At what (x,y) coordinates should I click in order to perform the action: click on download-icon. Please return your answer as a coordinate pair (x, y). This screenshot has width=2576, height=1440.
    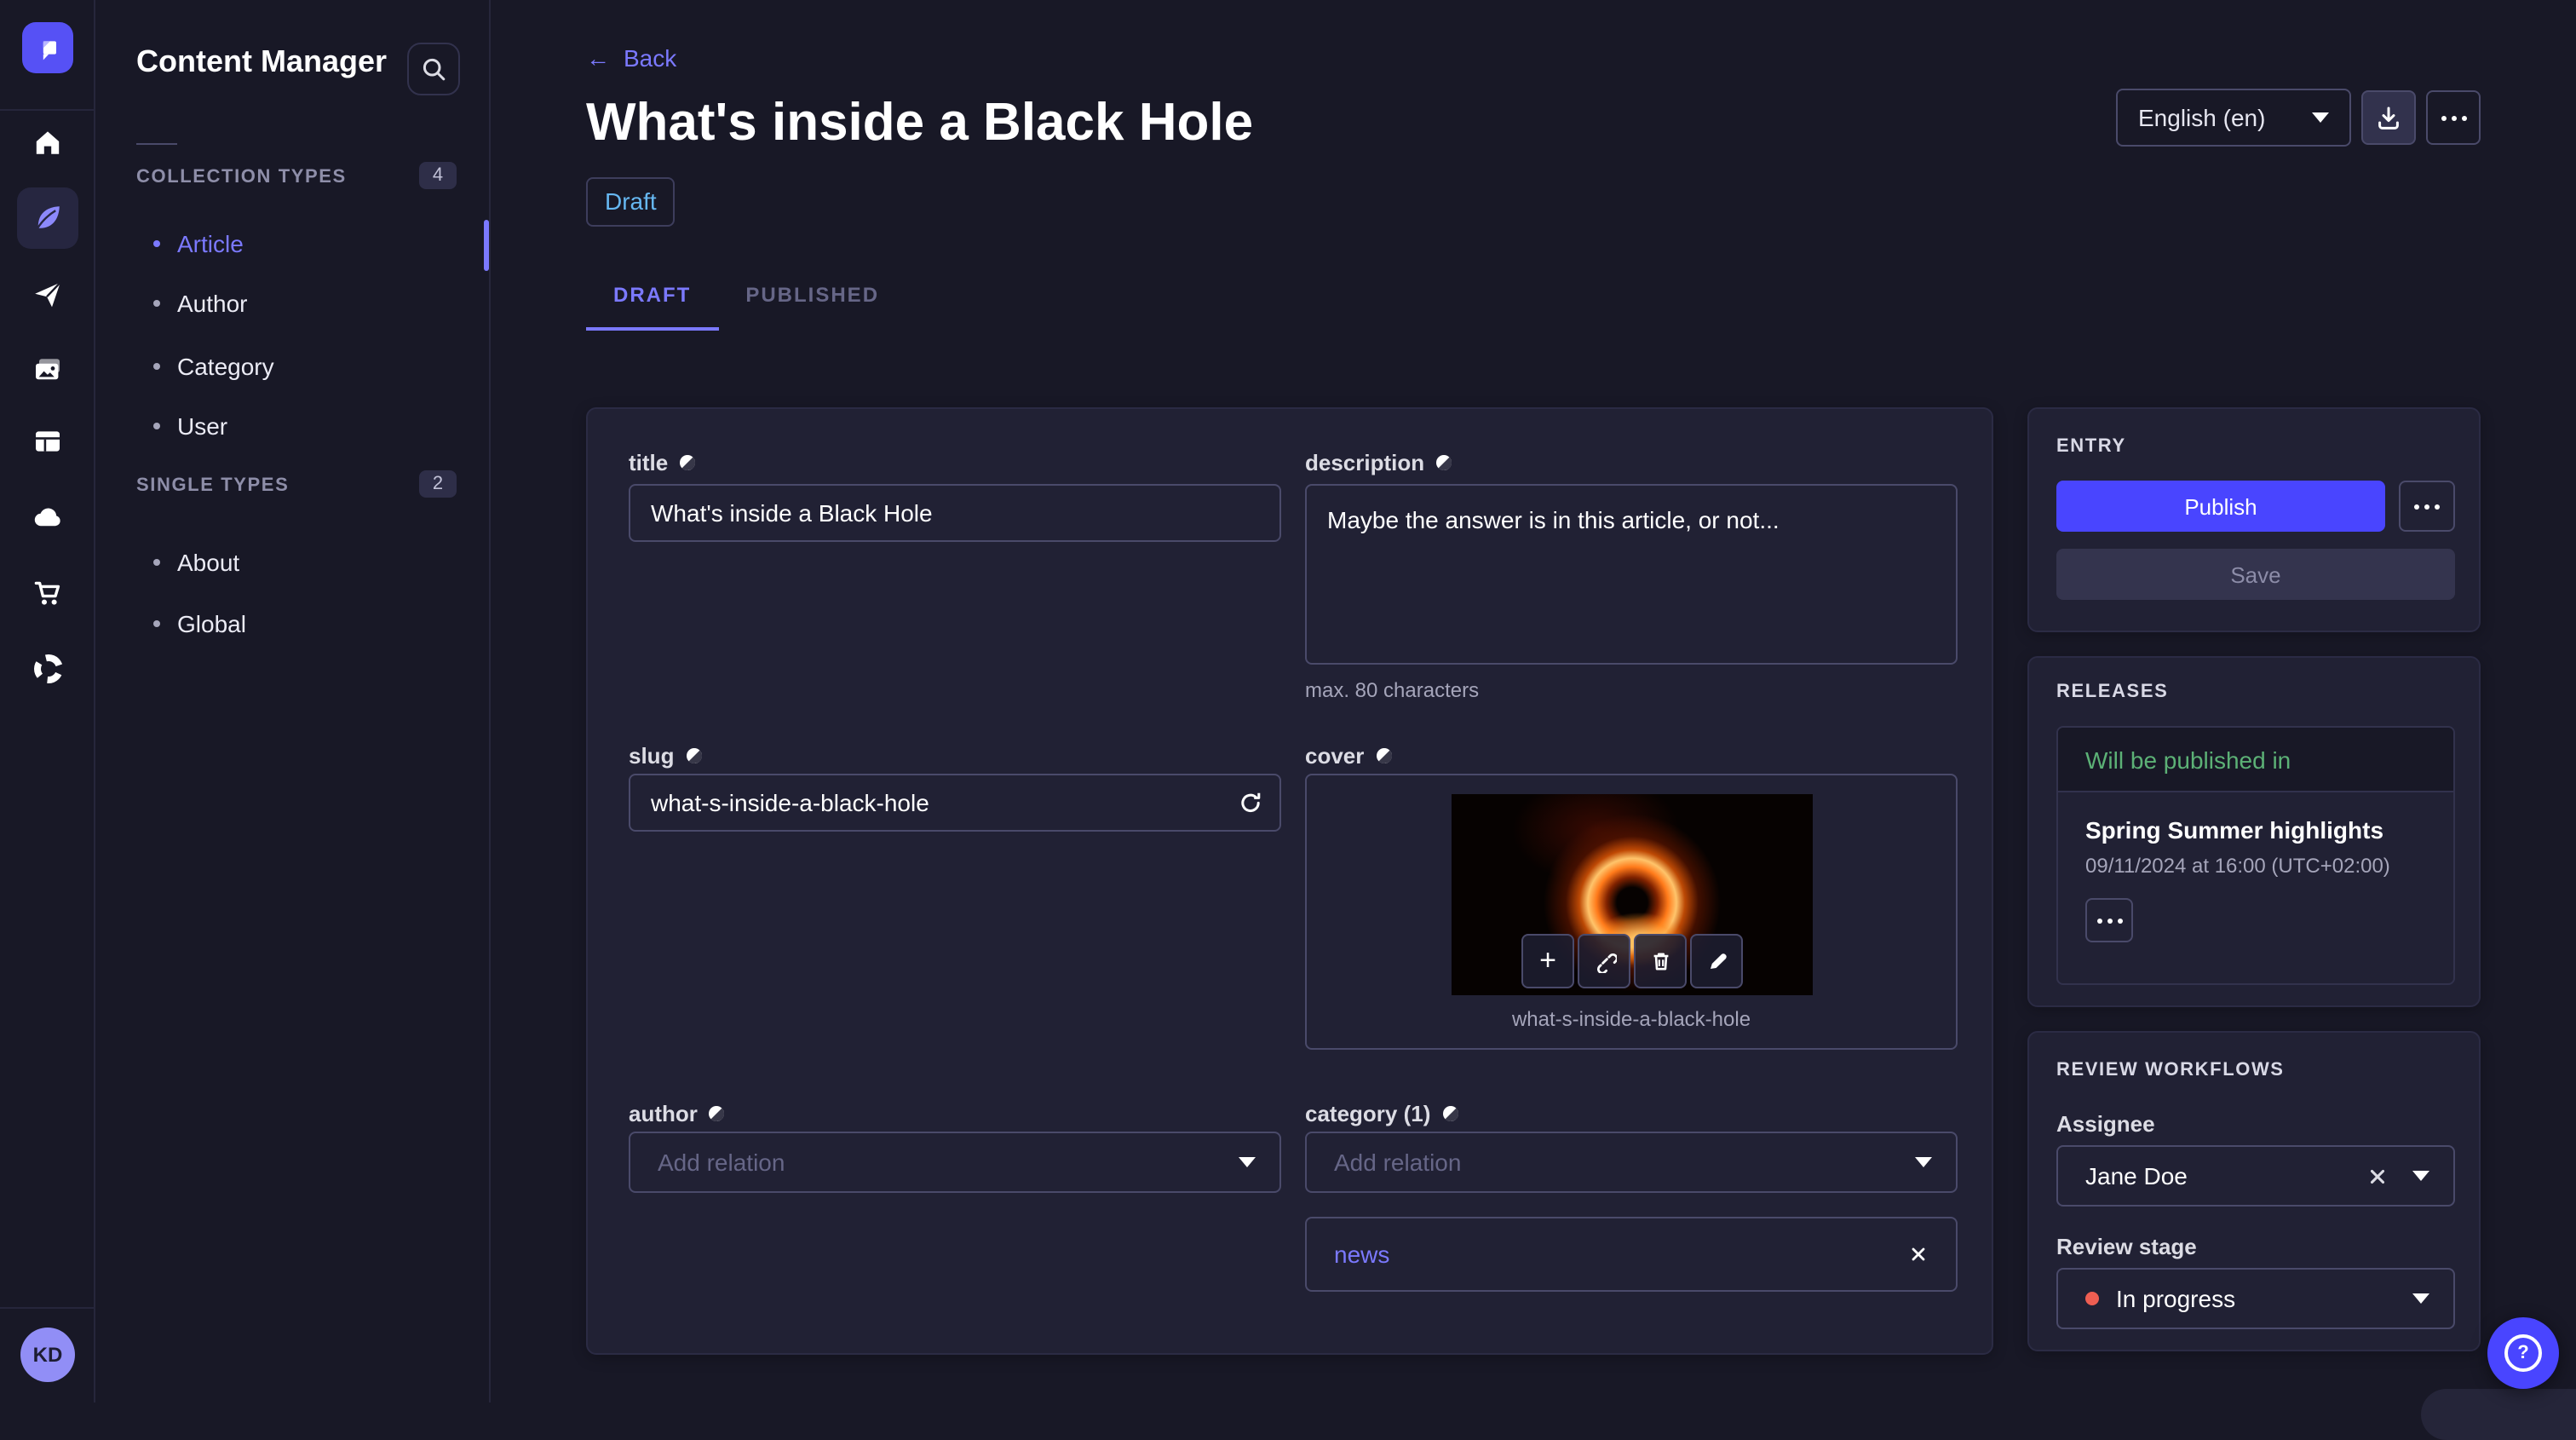
    Looking at the image, I should click on (2389, 119).